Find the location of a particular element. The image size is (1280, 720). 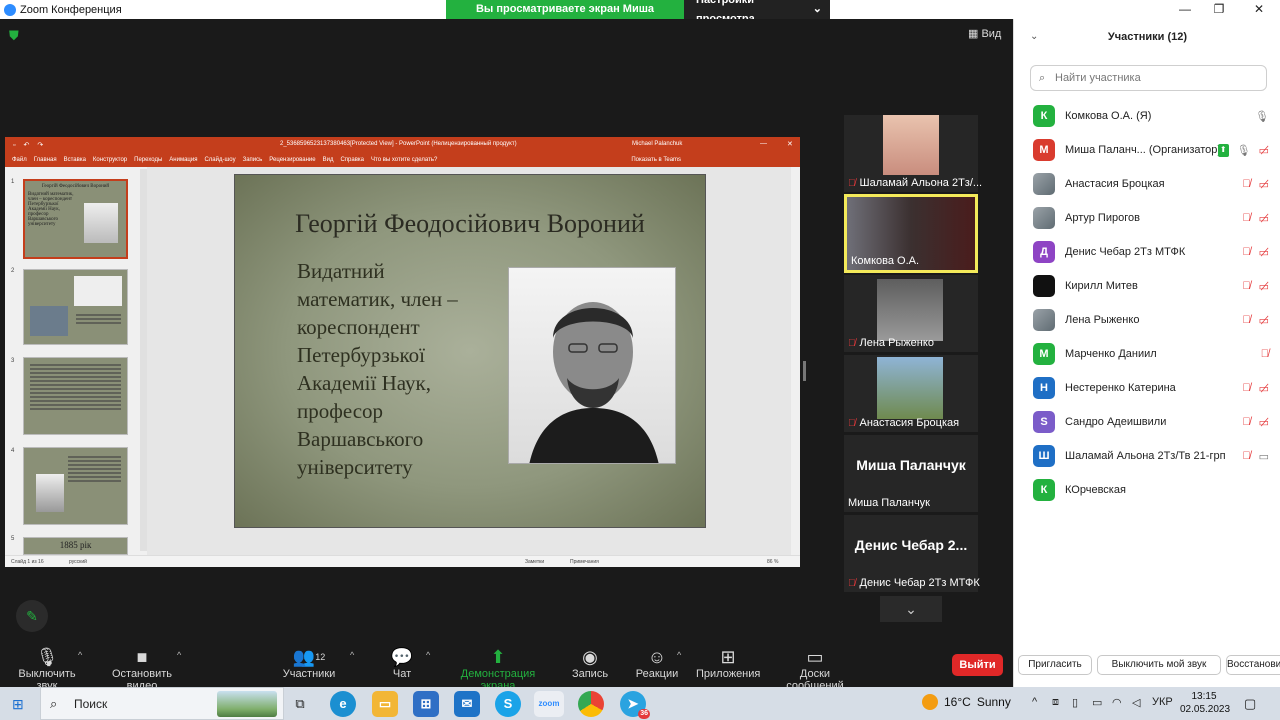

chat-caret: ^ is located at coordinates (428, 655).